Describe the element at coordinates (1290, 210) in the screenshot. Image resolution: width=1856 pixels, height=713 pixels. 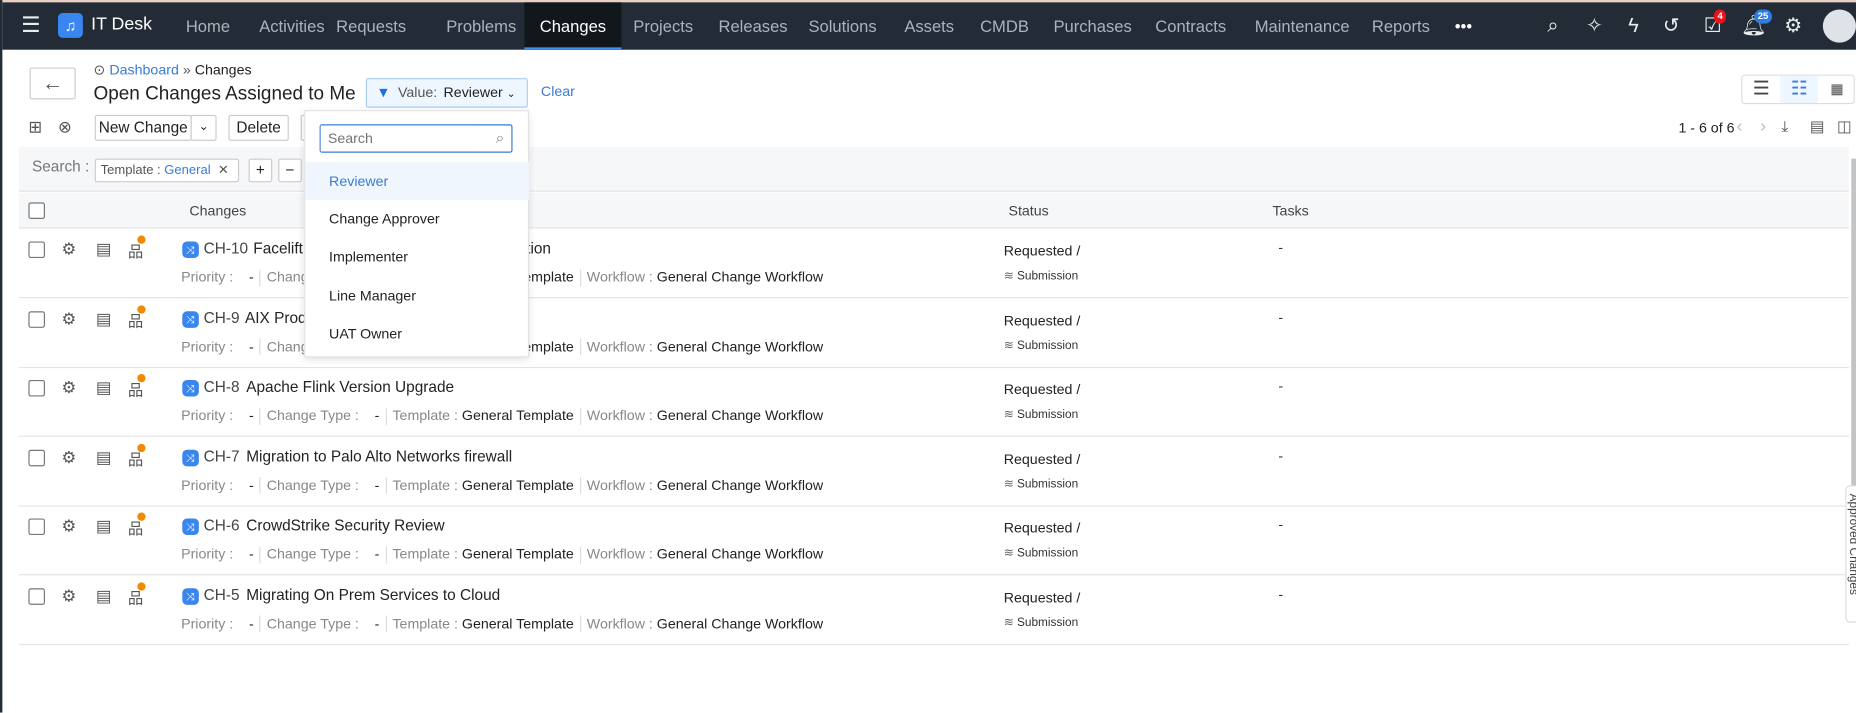
I see `column-header-tasks: Tasks` at that location.